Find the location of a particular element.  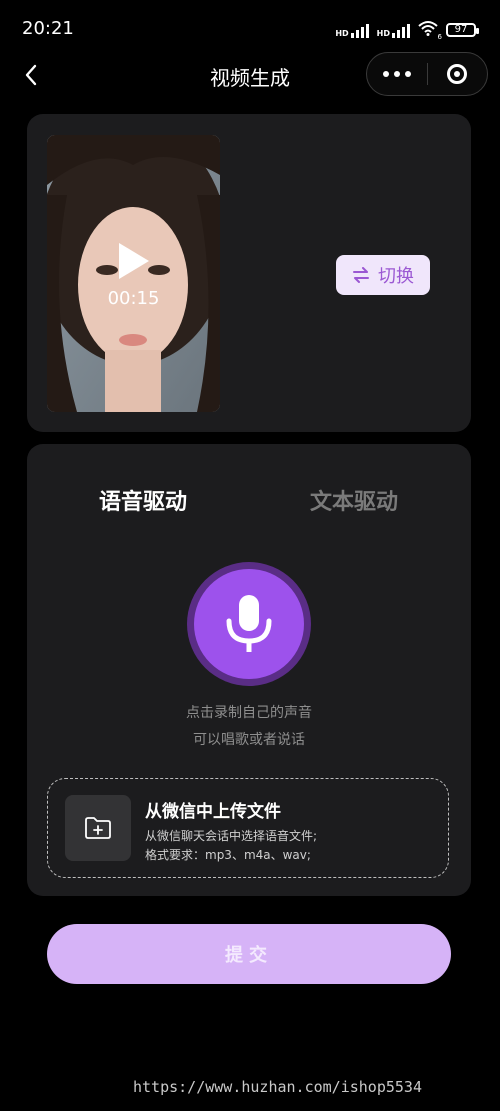

upload-title: 从微信中上传文件 is located at coordinates (213, 812).